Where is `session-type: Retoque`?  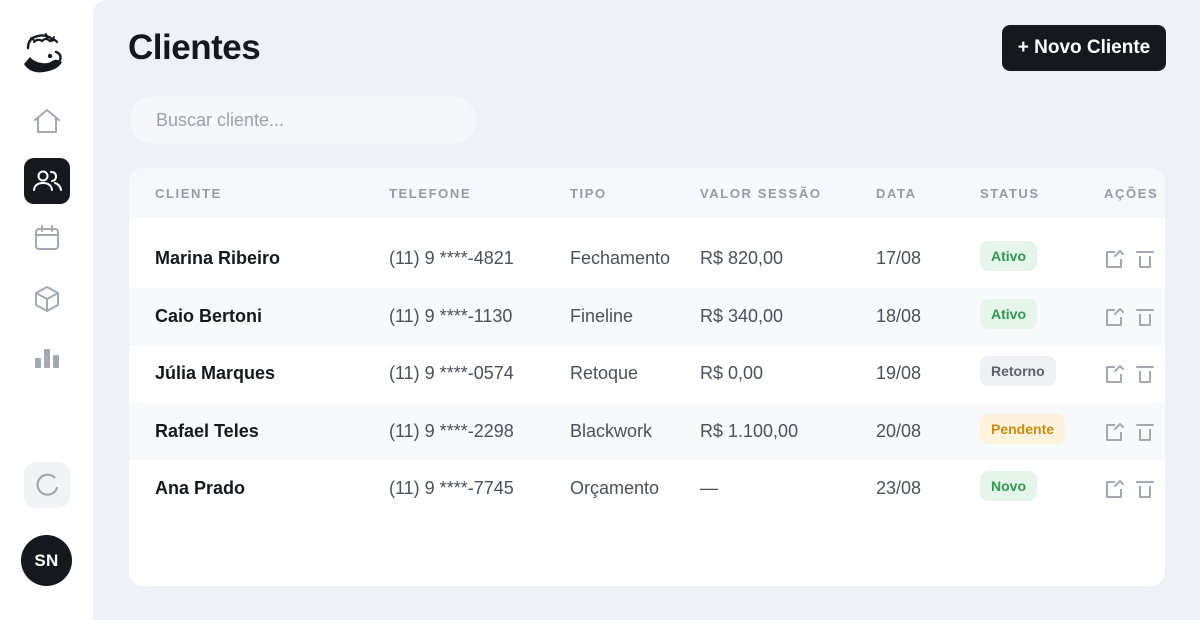 session-type: Retoque is located at coordinates (604, 373).